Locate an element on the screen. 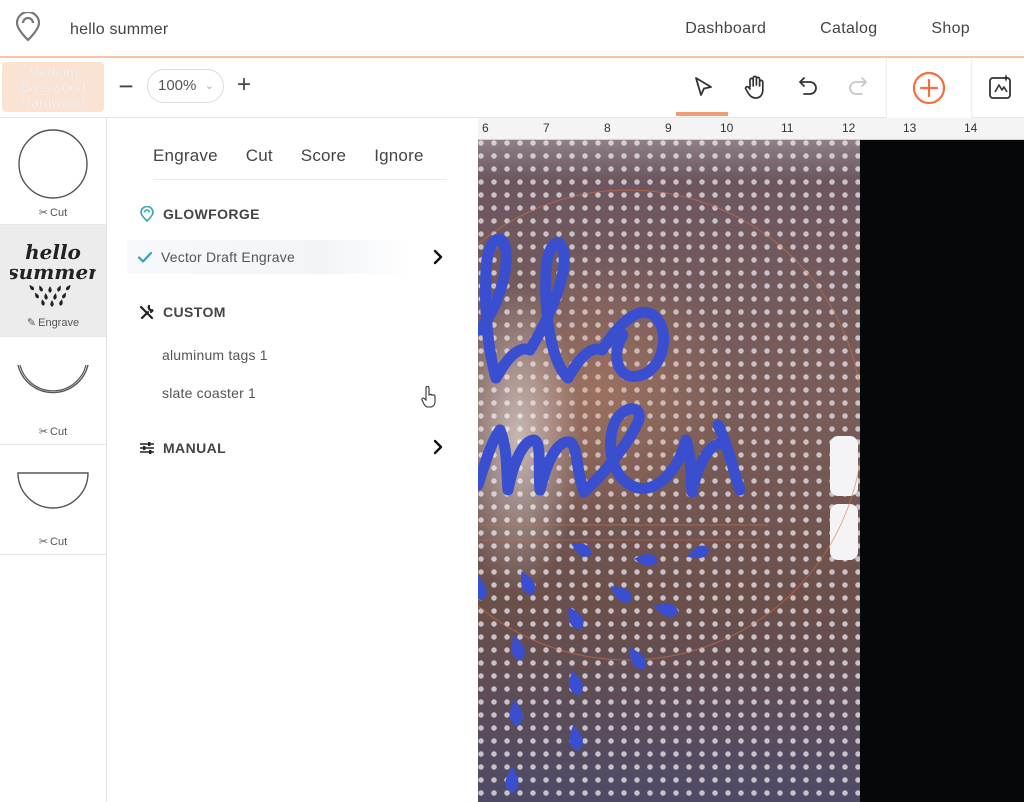  nav-catalog: Catalog is located at coordinates (848, 29).